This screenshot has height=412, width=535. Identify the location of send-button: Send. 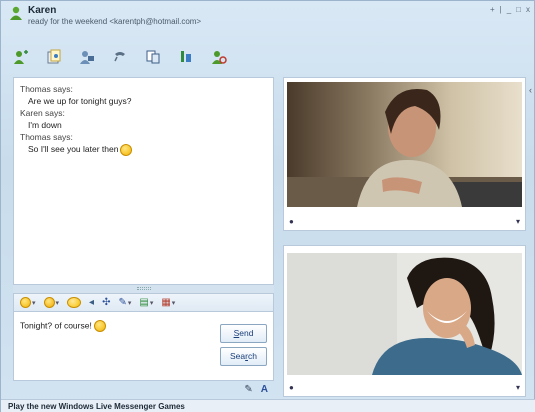
(243, 333).